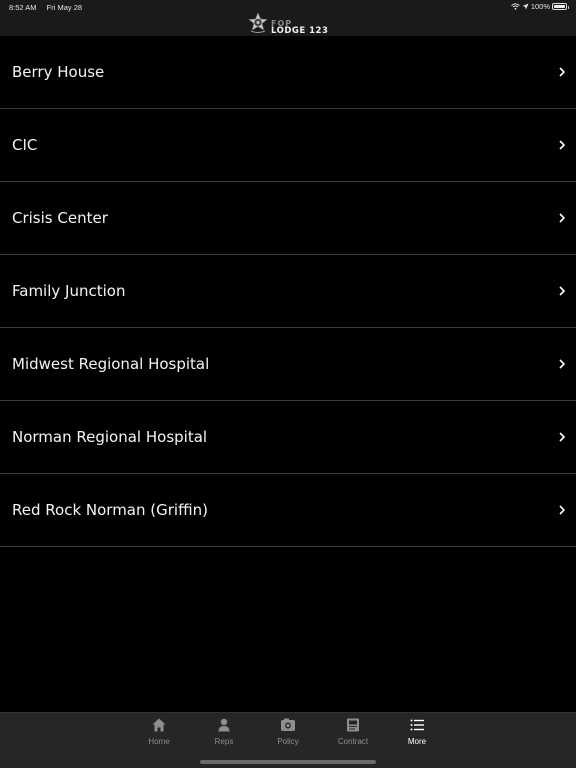 The width and height of the screenshot is (576, 768). I want to click on list-item-crisis-center: Crisis Center, so click(288, 218).